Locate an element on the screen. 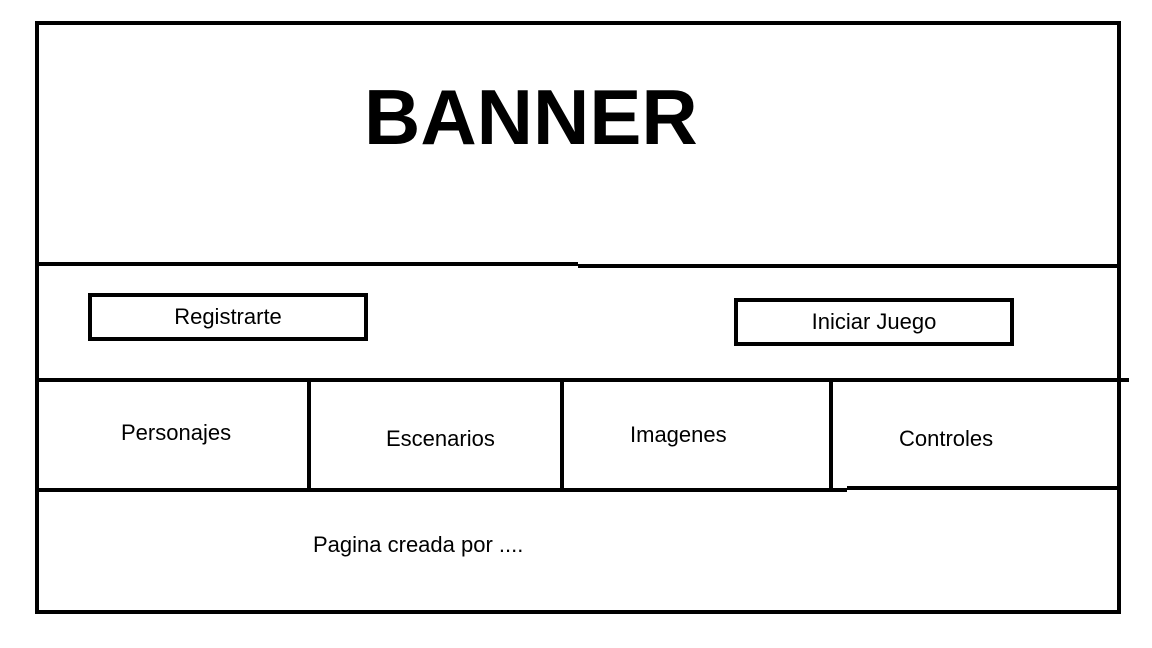 The image size is (1152, 648). nav-item-personajes: Personajes is located at coordinates (176, 433).